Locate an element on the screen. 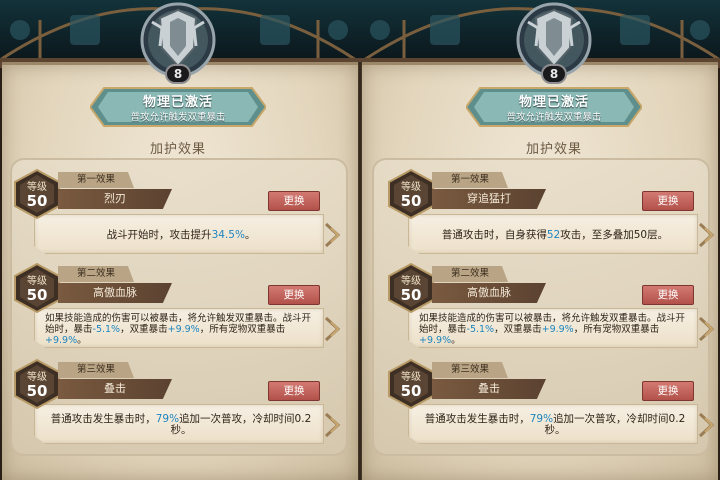 The height and width of the screenshot is (480, 720). effect-name: 烈刃 is located at coordinates (115, 199).